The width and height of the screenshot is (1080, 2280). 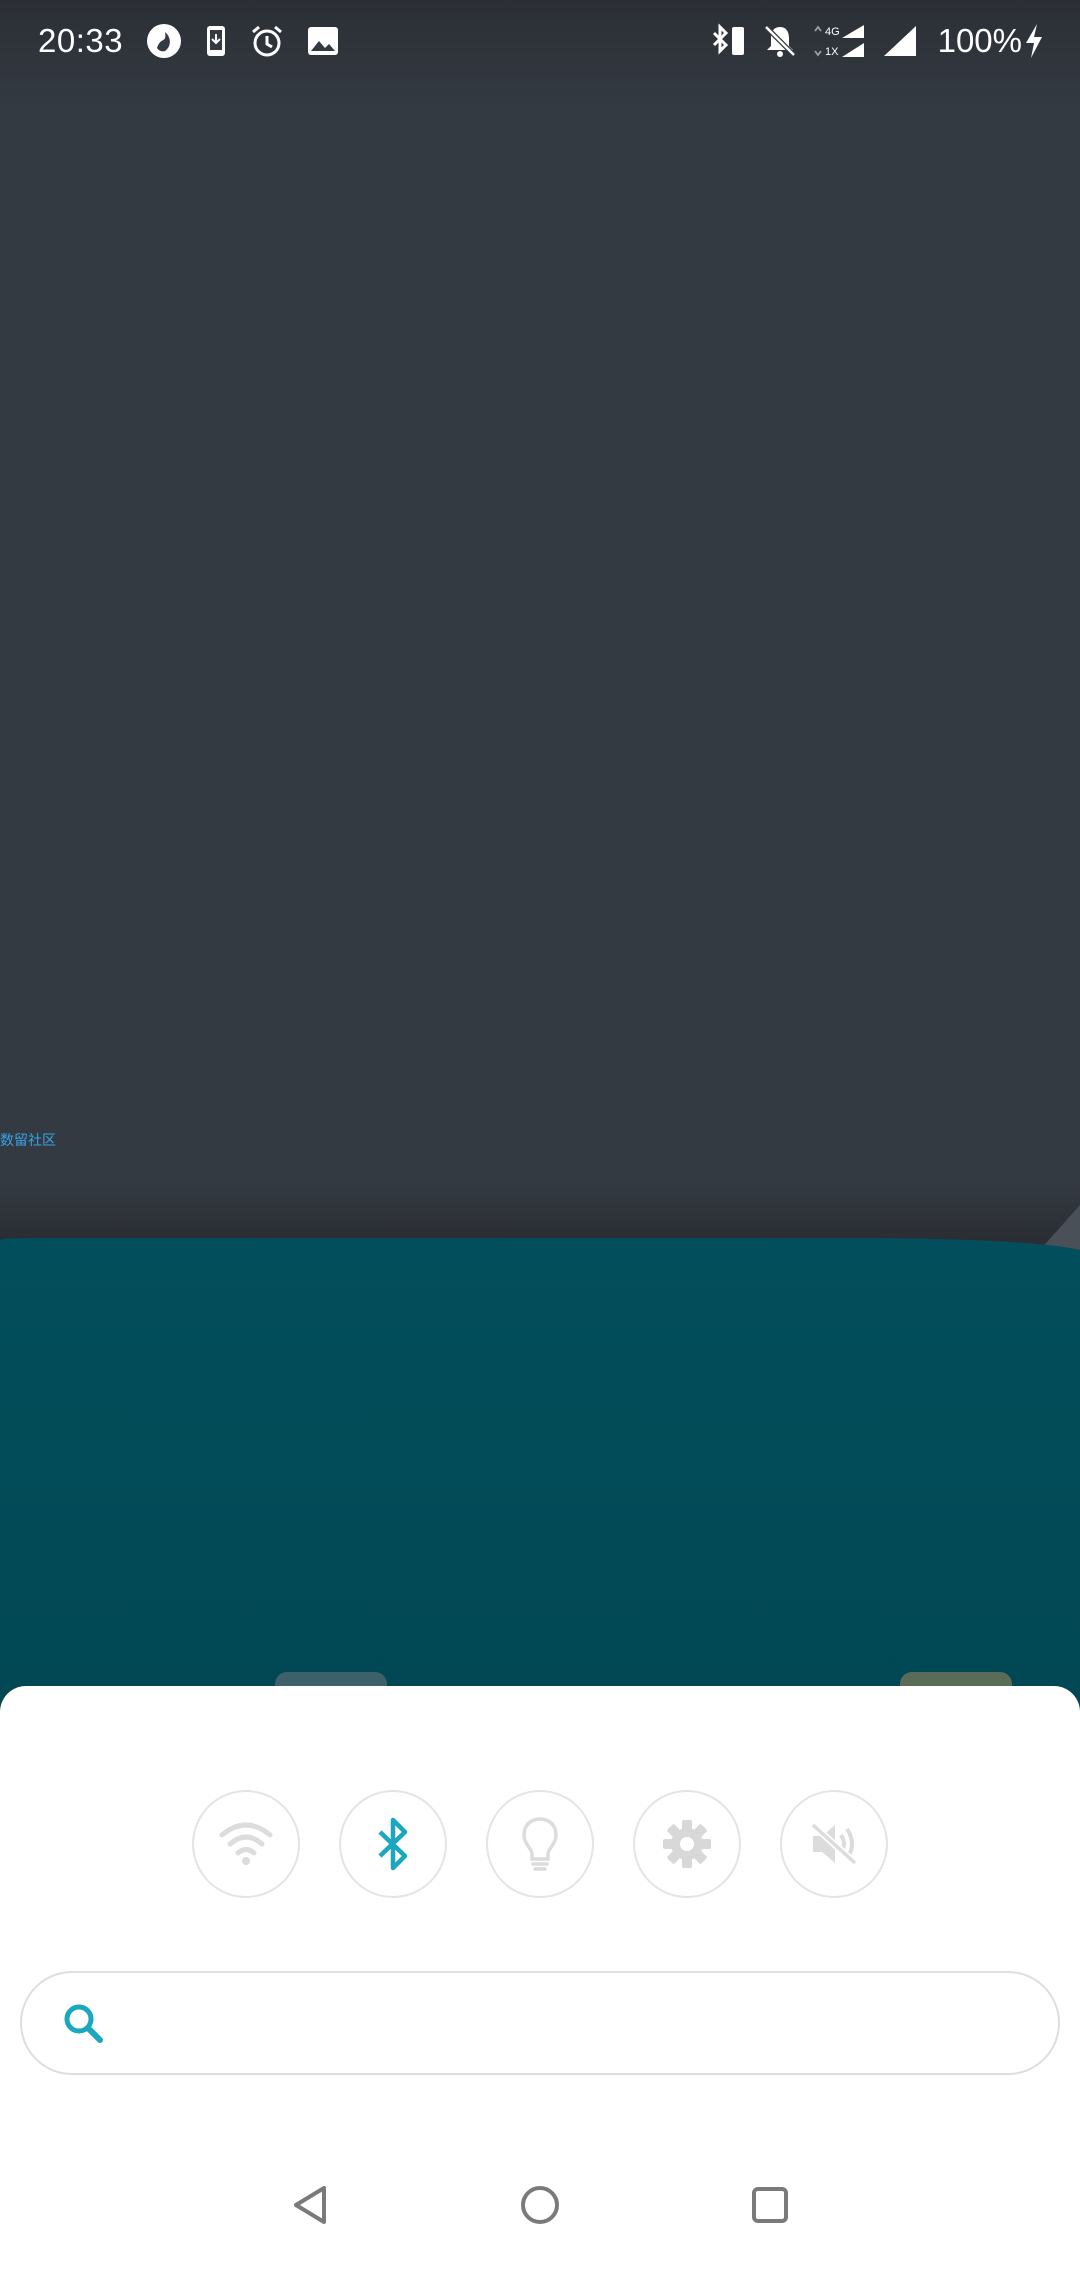 I want to click on bluetooth-toggle, so click(x=393, y=1844).